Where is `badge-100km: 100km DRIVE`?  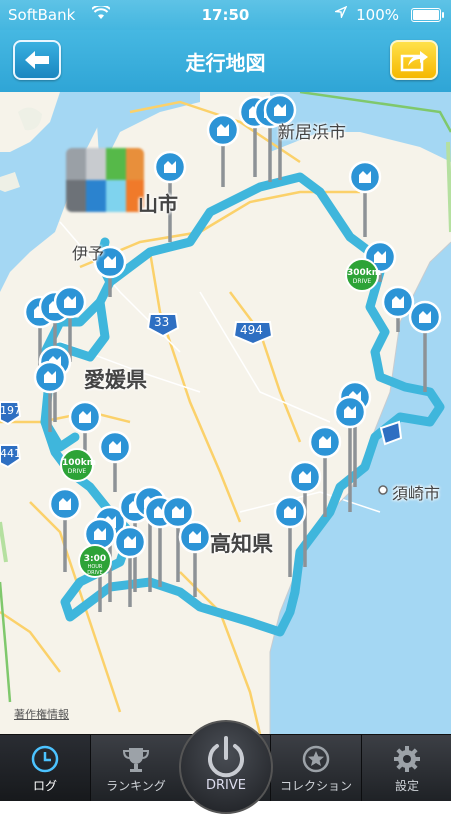
badge-100km: 100km DRIVE is located at coordinates (78, 465).